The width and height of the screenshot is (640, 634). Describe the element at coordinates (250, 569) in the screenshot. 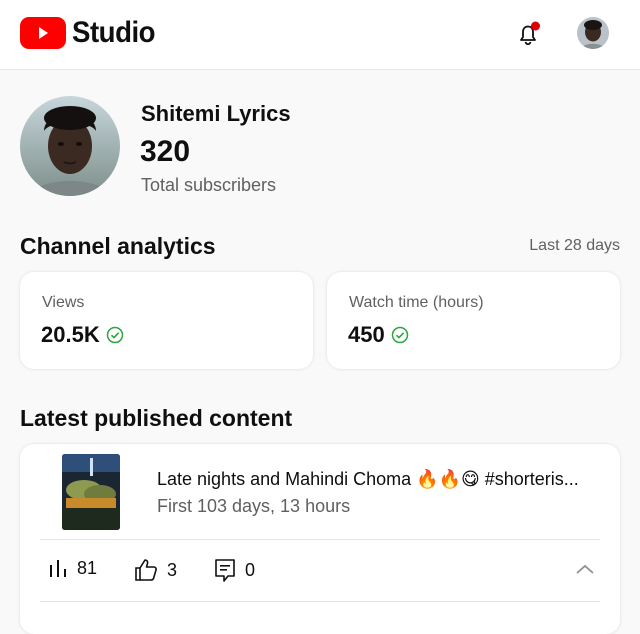

I see `comments-count: 0` at that location.